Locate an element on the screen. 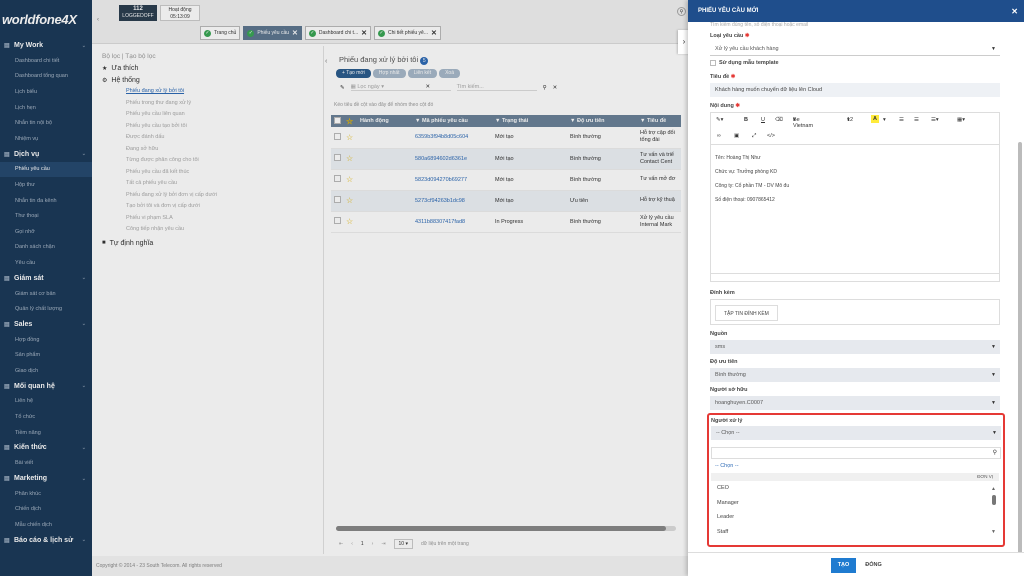  editor-resize-handle is located at coordinates (855, 277).